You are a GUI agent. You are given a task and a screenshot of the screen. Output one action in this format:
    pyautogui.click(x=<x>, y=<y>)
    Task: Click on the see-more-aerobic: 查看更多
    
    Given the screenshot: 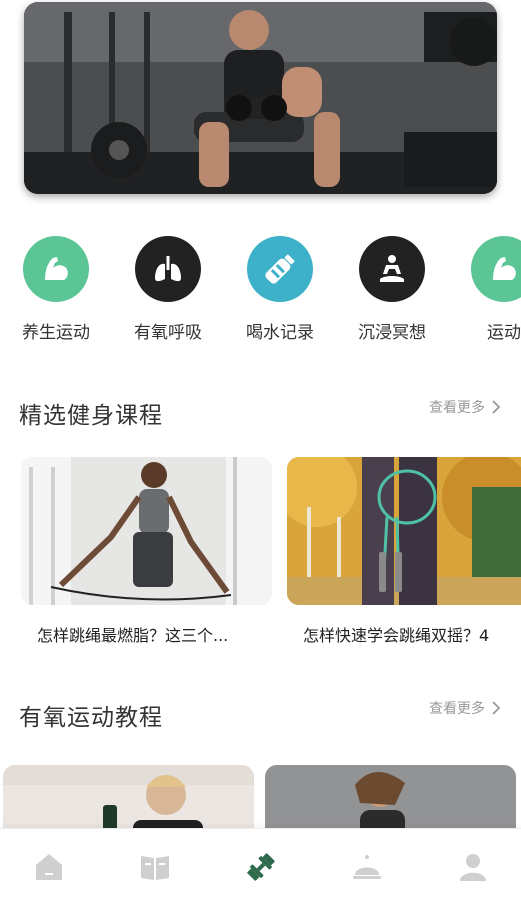 What is the action you would take?
    pyautogui.click(x=465, y=708)
    